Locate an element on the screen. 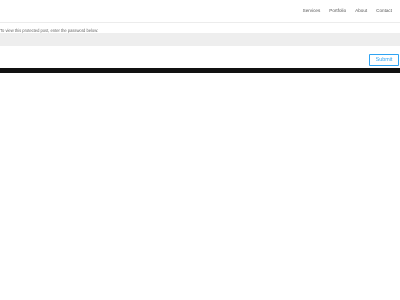 This screenshot has width=400, height=300. footer-bar is located at coordinates (200, 70).